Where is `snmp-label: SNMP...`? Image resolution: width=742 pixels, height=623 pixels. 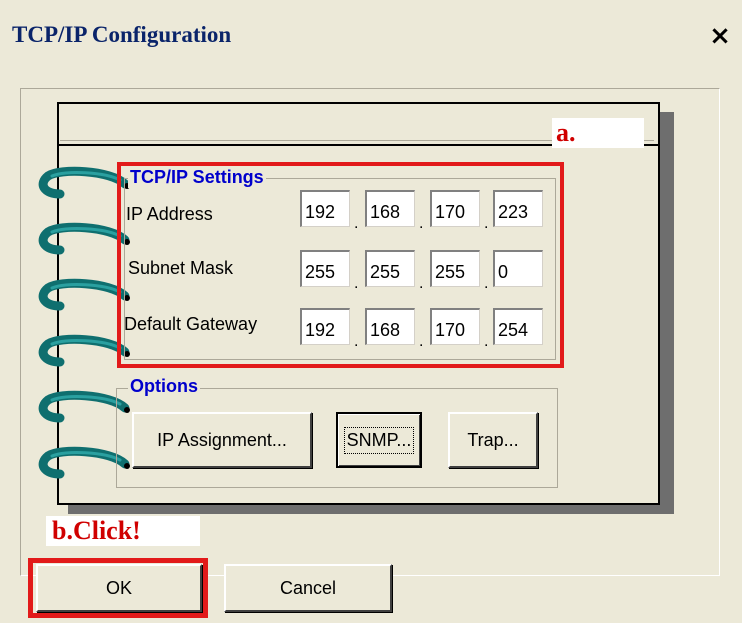 snmp-label: SNMP... is located at coordinates (379, 440).